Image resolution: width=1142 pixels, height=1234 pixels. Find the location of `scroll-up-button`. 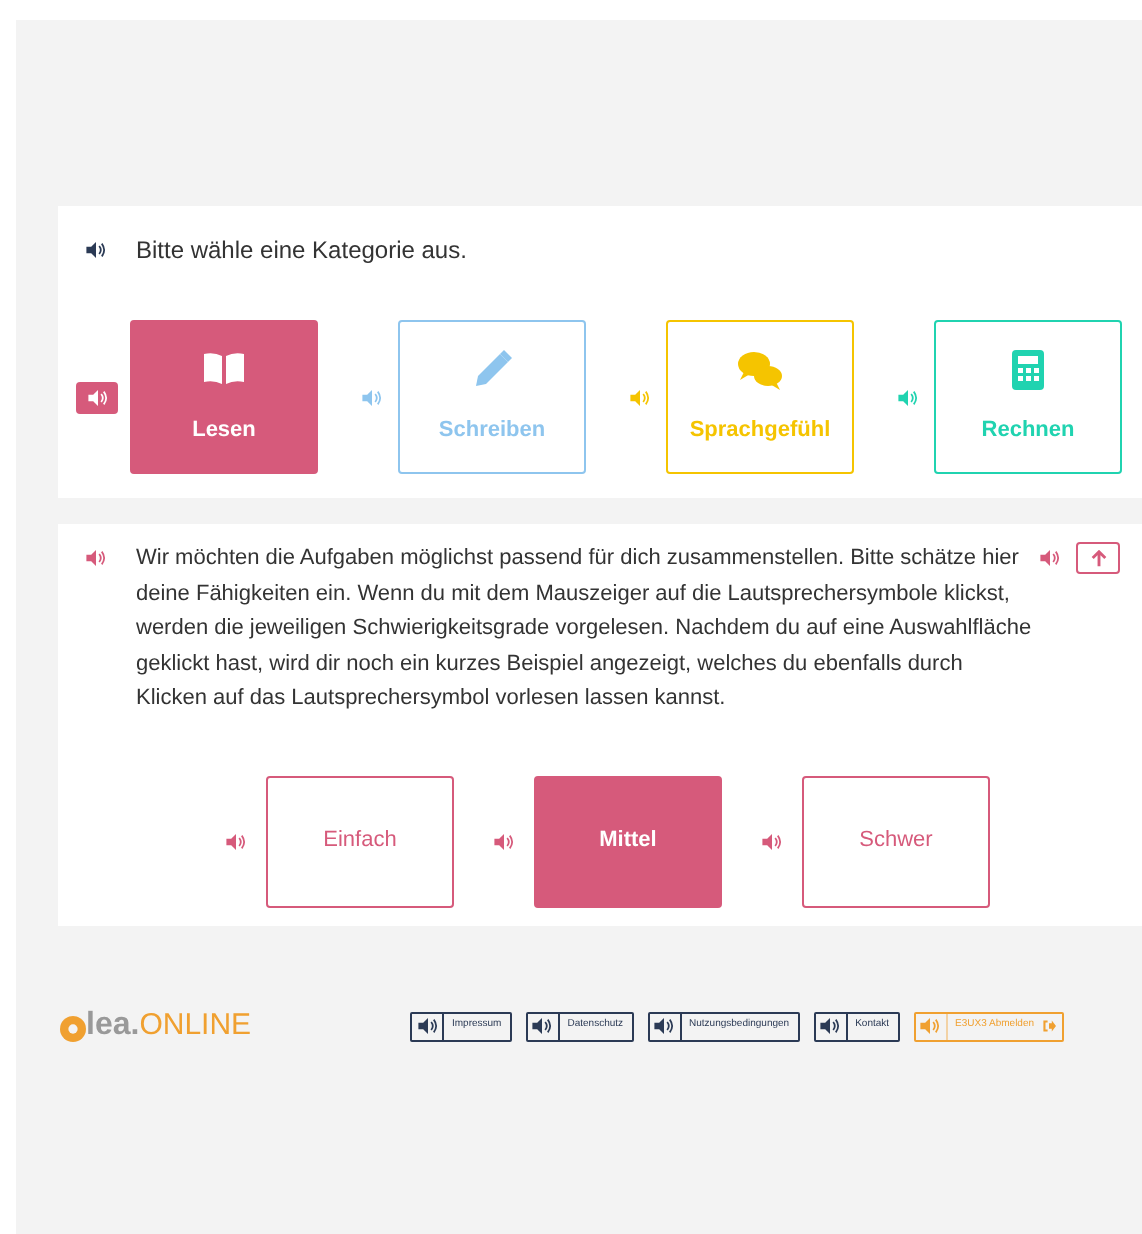

scroll-up-button is located at coordinates (1098, 558).